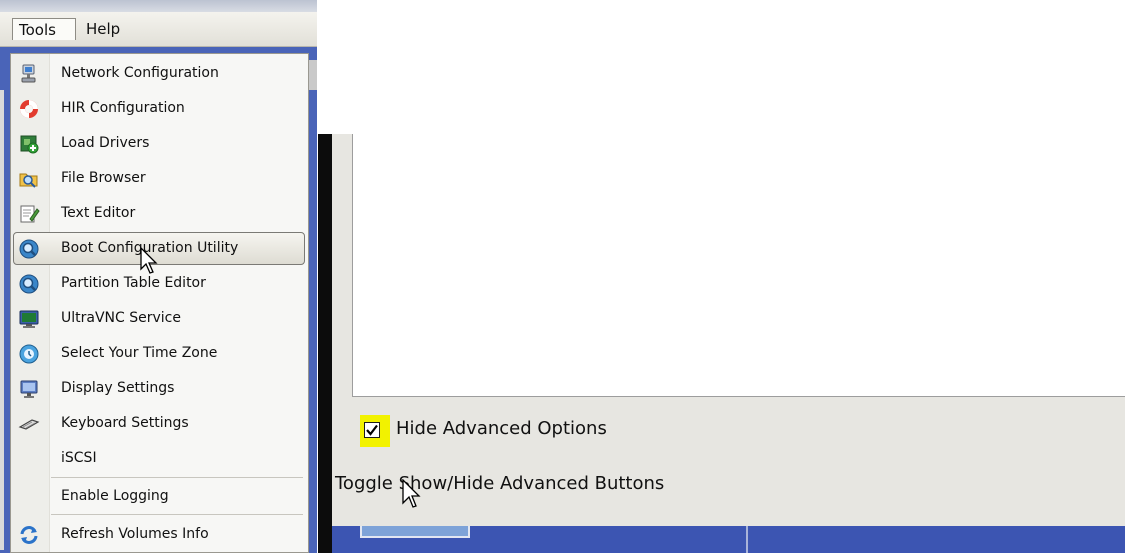 Image resolution: width=1125 pixels, height=553 pixels. What do you see at coordinates (29, 424) in the screenshot?
I see `keyboard-icon` at bounding box center [29, 424].